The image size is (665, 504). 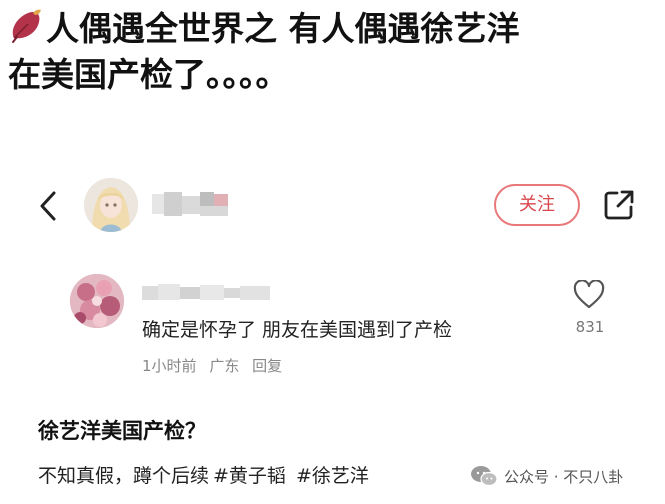 I want to click on watermark-text: 公众号 · 不只八卦, so click(x=564, y=476).